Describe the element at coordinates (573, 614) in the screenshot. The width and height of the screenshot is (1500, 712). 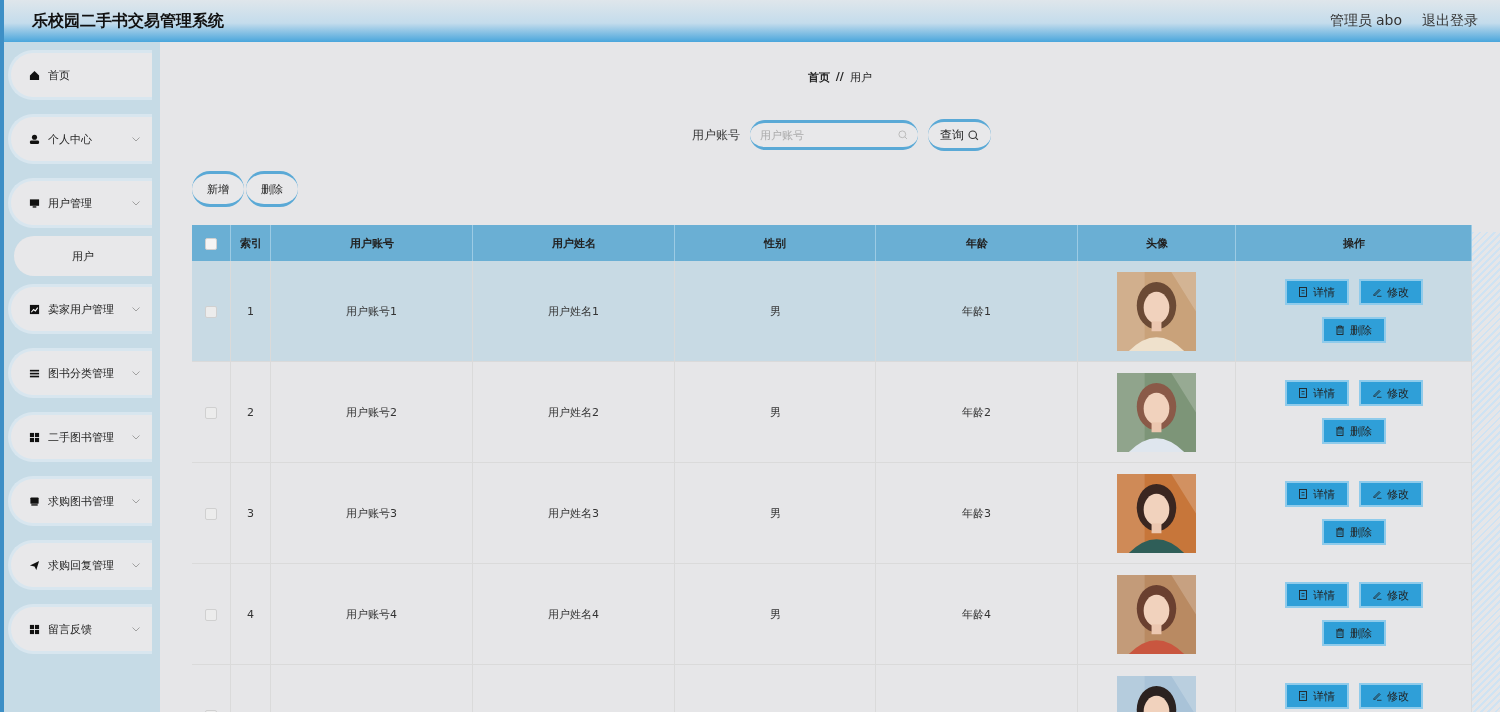
I see `table-cell: 用户姓名4` at that location.